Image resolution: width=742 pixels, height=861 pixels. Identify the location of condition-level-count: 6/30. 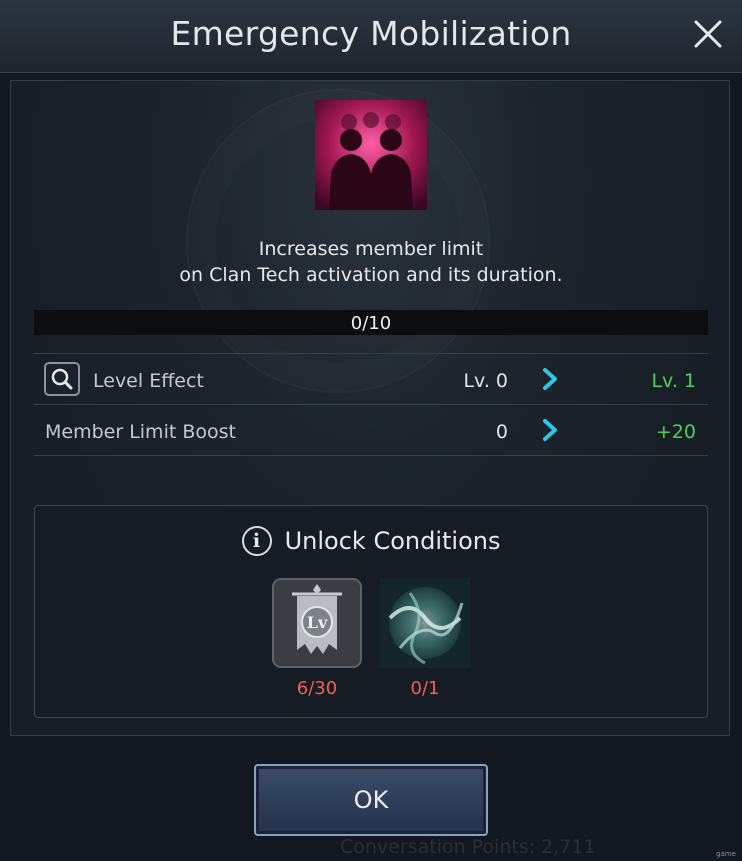
(317, 688).